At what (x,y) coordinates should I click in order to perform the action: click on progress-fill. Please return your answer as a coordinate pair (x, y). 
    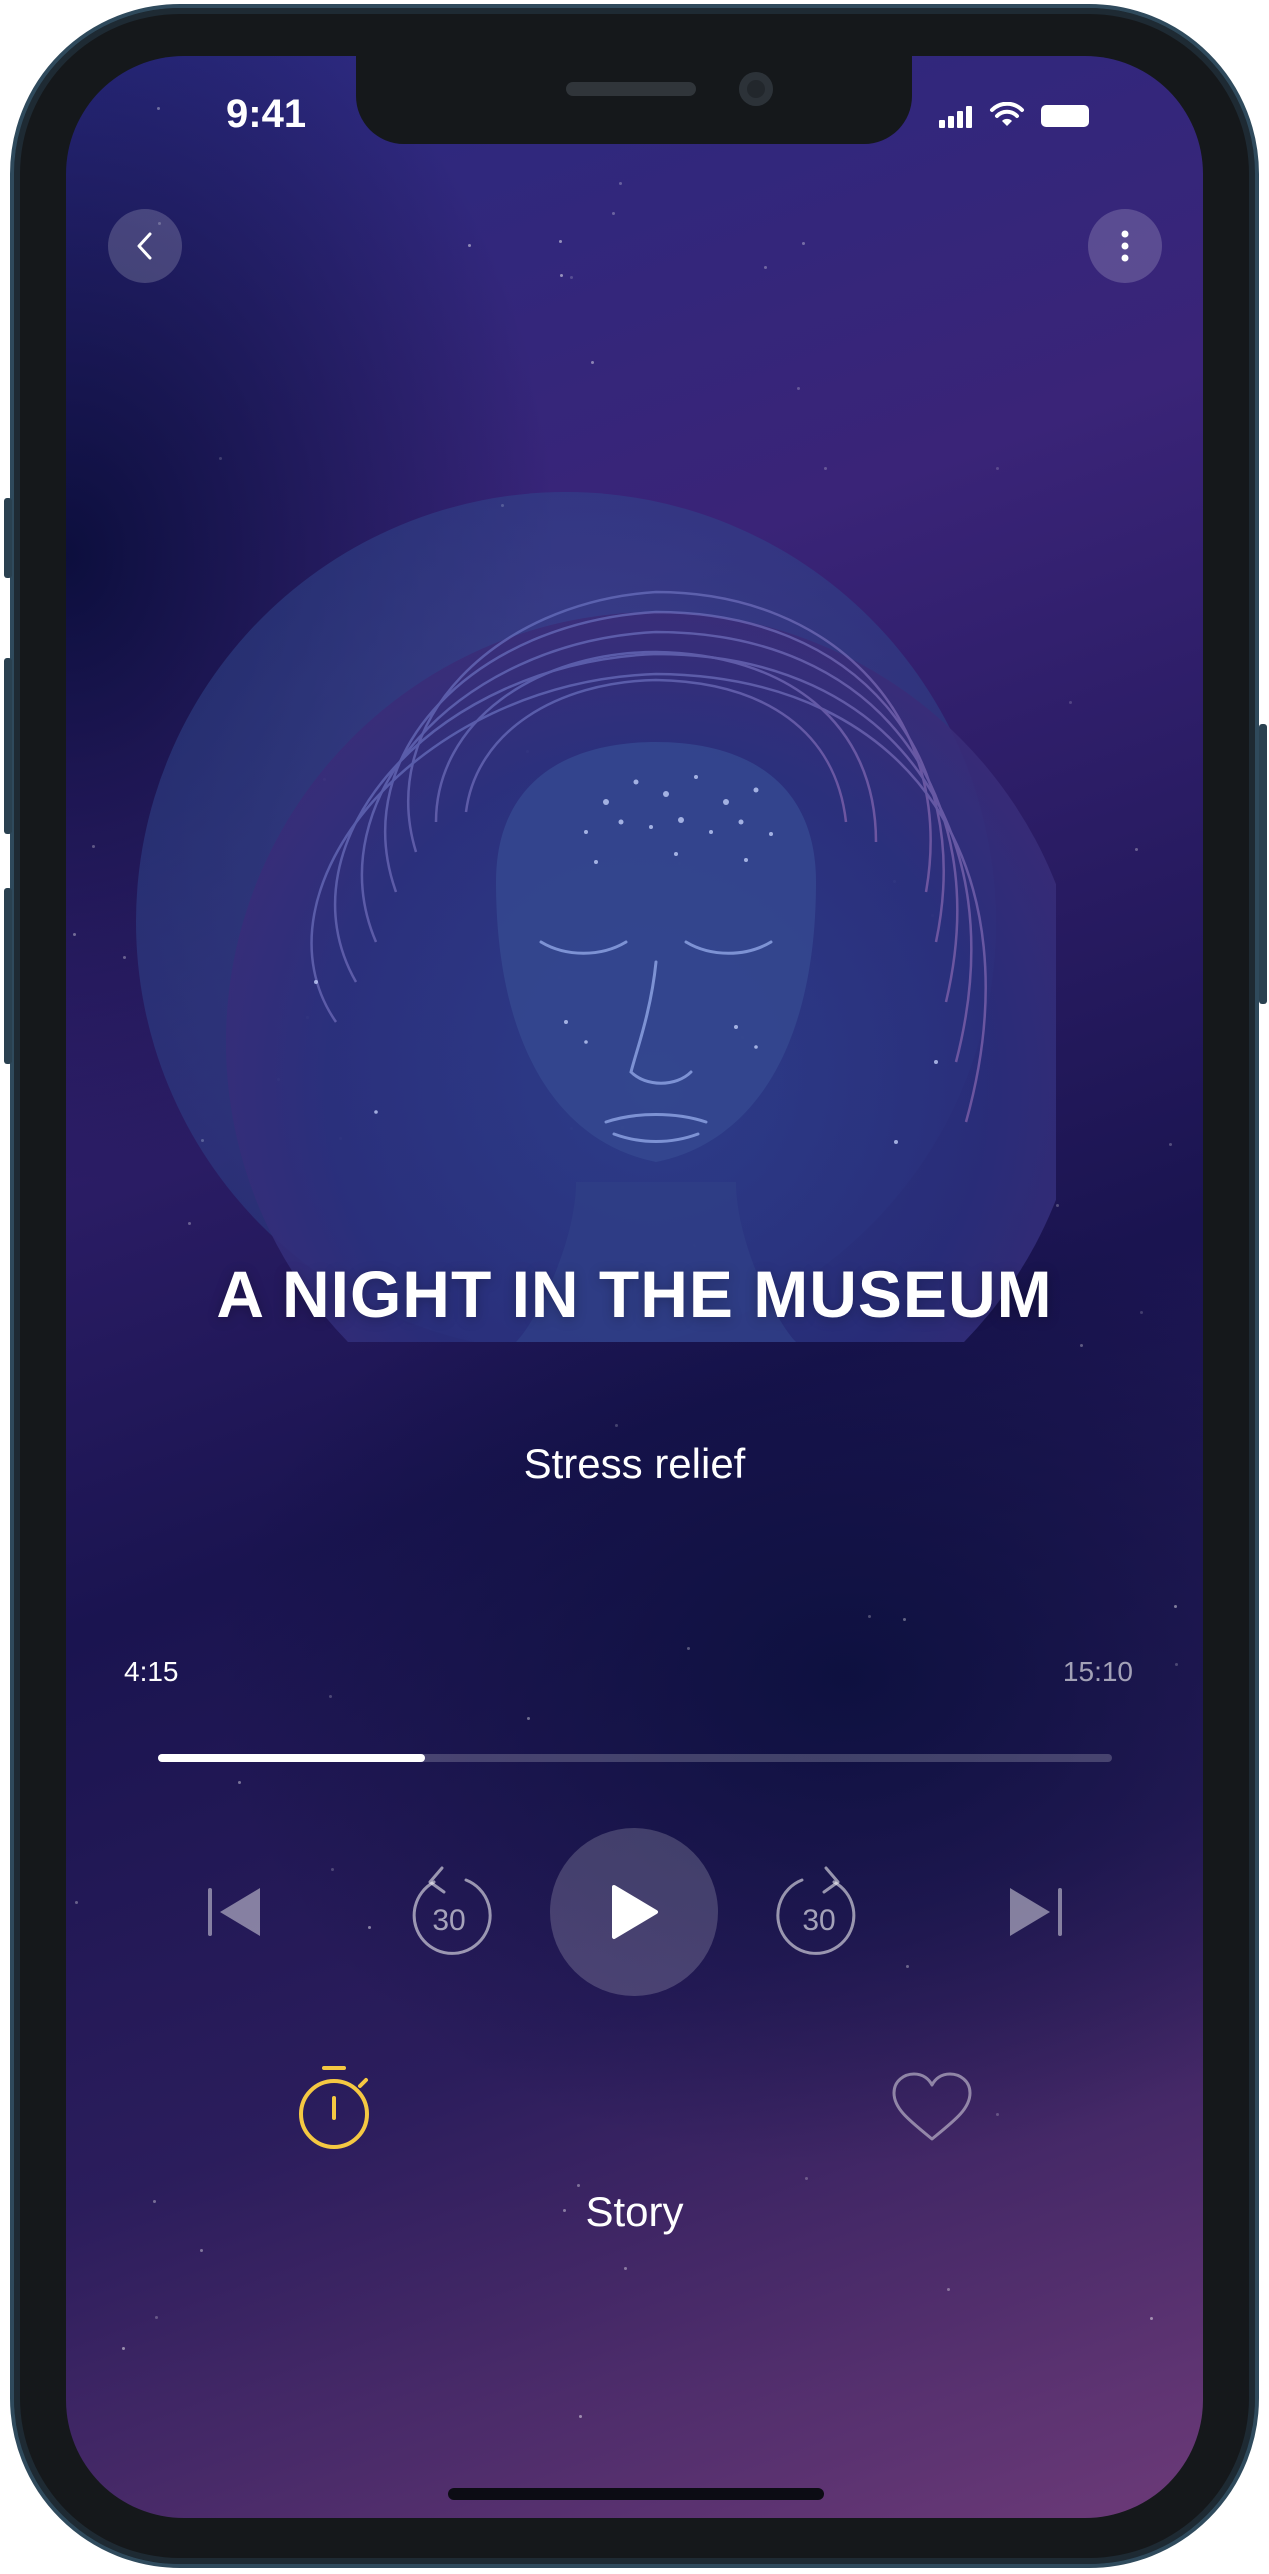
    Looking at the image, I should click on (292, 1758).